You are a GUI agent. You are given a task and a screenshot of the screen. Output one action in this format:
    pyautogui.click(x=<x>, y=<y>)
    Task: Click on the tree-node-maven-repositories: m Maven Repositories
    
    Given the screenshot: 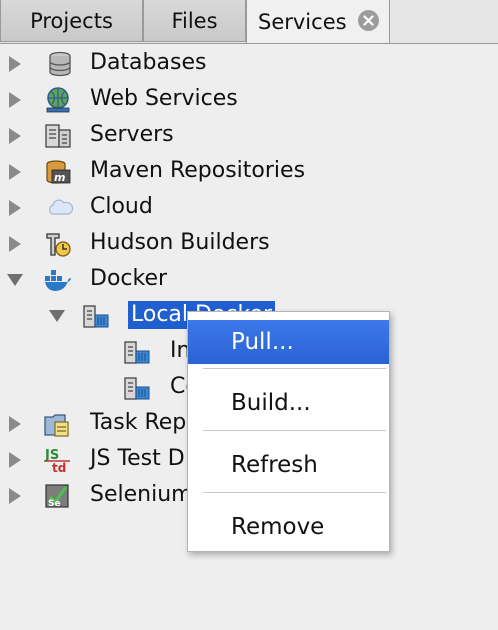 What is the action you would take?
    pyautogui.click(x=249, y=172)
    